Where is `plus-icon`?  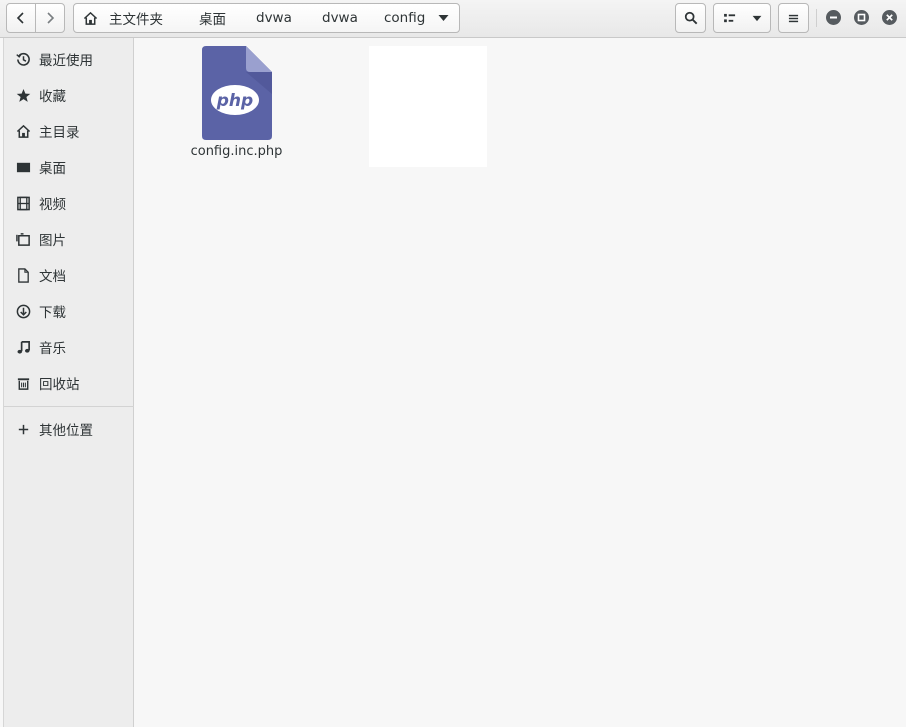 plus-icon is located at coordinates (23, 429).